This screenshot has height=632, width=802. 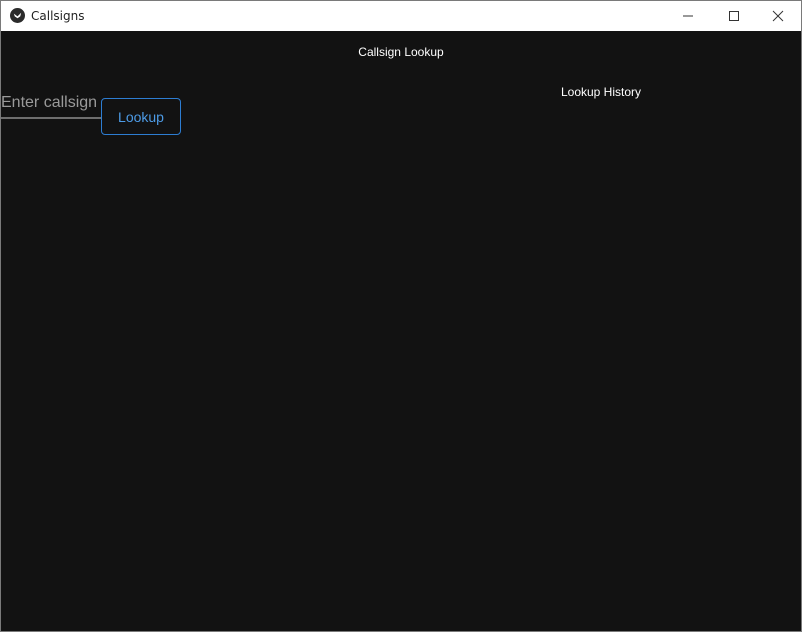 What do you see at coordinates (401, 52) in the screenshot?
I see `page-title: Callsign Lookup` at bounding box center [401, 52].